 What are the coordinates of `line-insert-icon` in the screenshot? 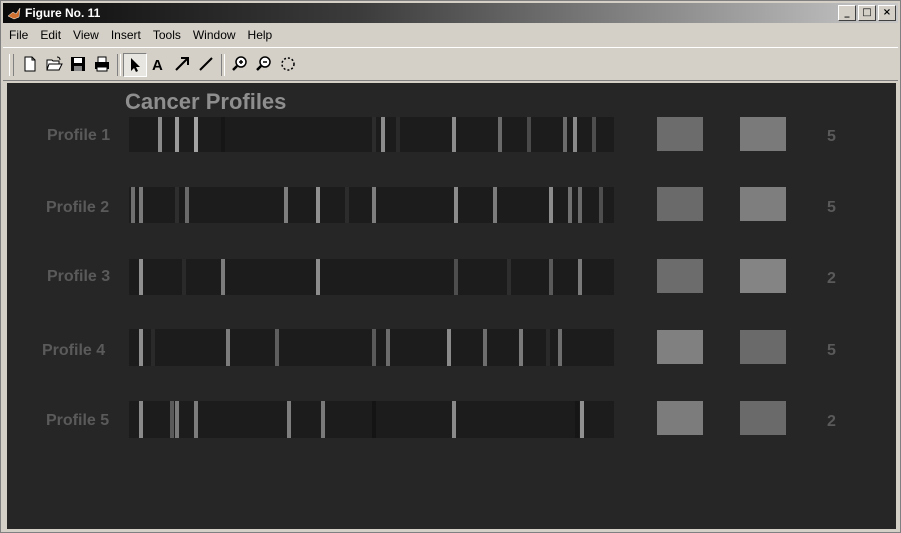 It's located at (206, 64).